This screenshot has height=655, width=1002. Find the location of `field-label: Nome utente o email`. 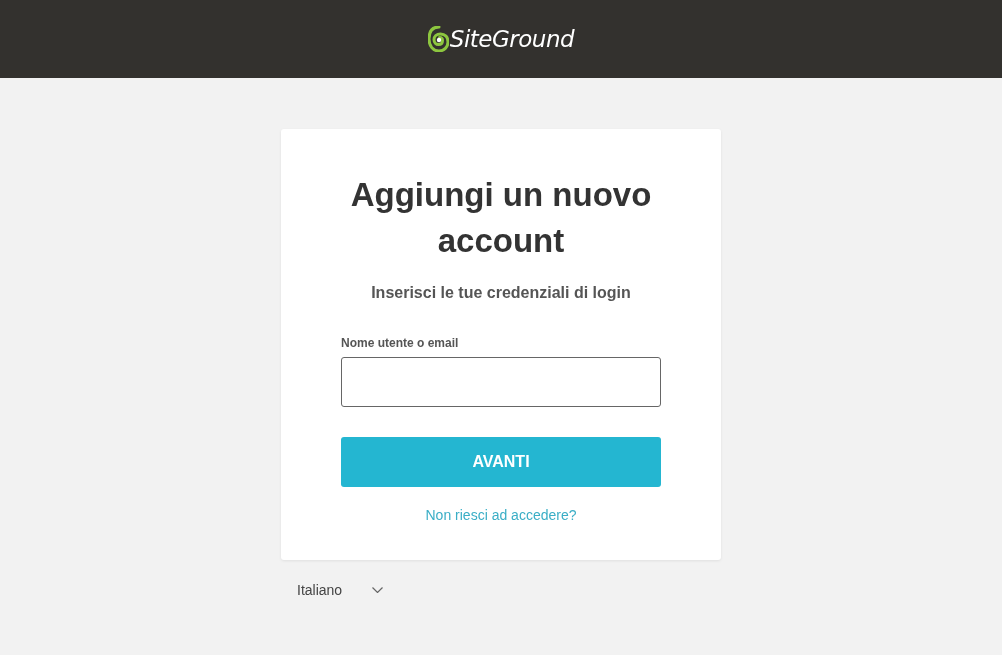

field-label: Nome utente o email is located at coordinates (400, 343).